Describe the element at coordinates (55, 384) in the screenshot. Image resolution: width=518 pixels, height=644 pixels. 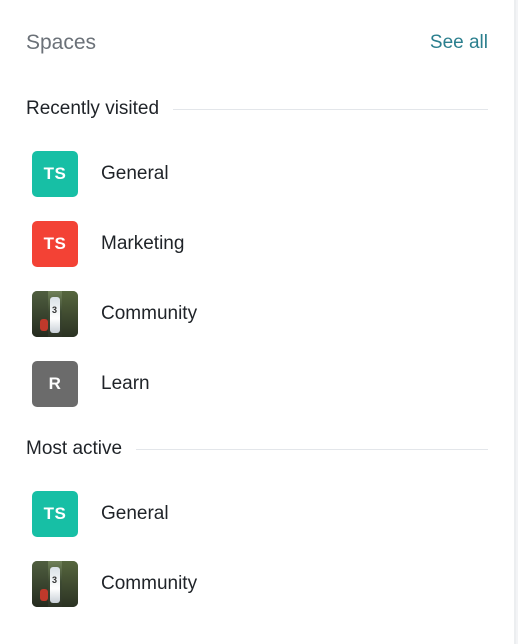
I see `space-avatar: R` at that location.